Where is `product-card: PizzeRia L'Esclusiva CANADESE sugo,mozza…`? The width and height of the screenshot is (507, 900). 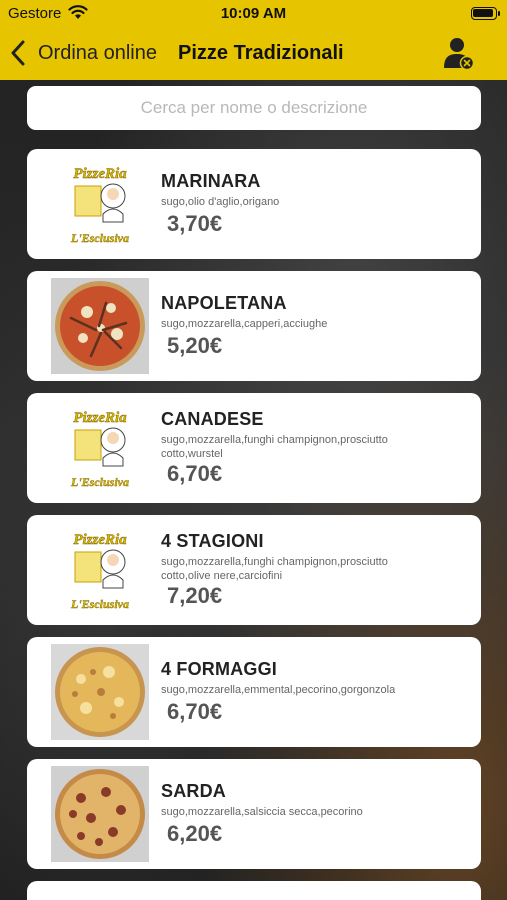 product-card: PizzeRia L'Esclusiva CANADESE sugo,mozza… is located at coordinates (254, 448).